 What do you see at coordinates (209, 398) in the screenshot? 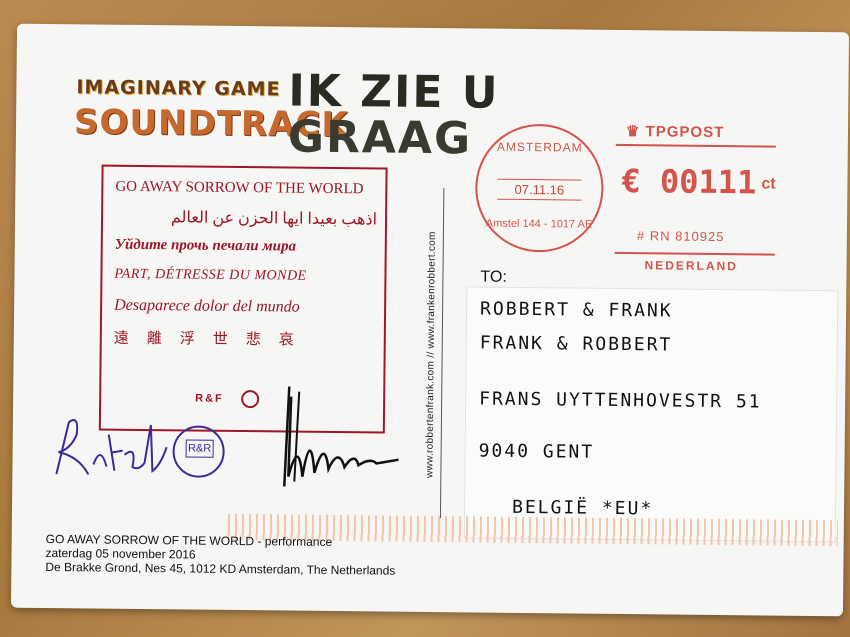
I see `rf-logo-text: R&F` at bounding box center [209, 398].